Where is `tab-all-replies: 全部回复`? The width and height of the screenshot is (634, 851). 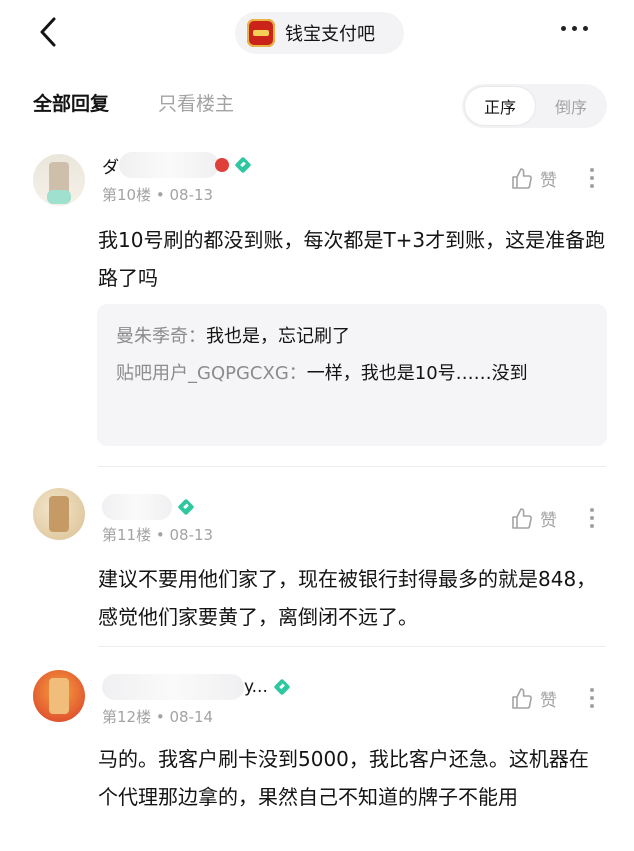 tab-all-replies: 全部回复 is located at coordinates (71, 102).